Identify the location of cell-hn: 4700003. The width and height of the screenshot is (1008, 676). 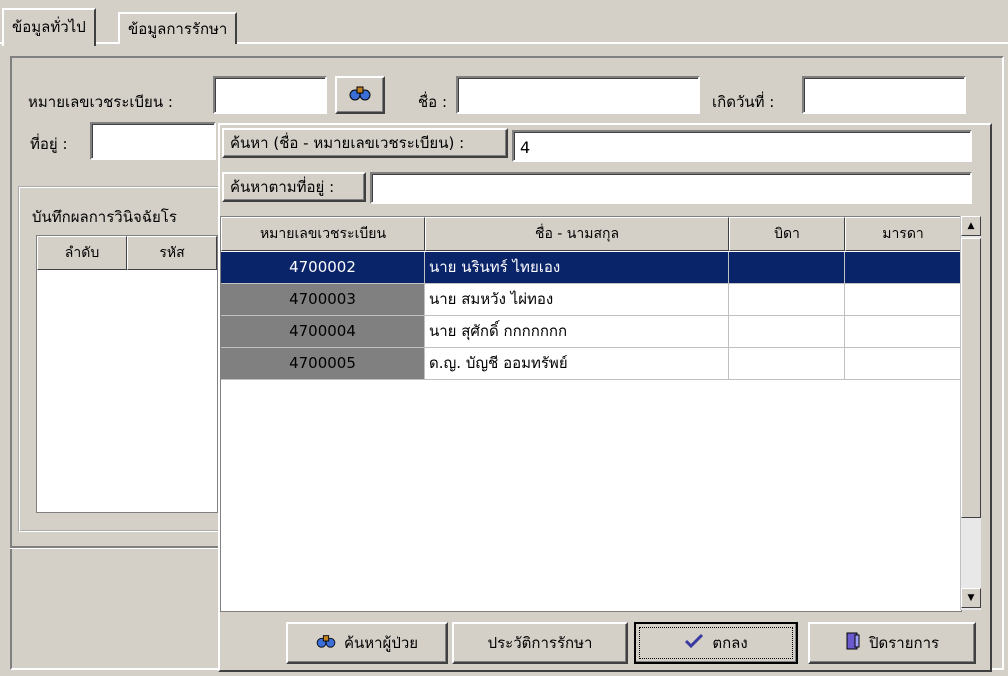
(323, 300).